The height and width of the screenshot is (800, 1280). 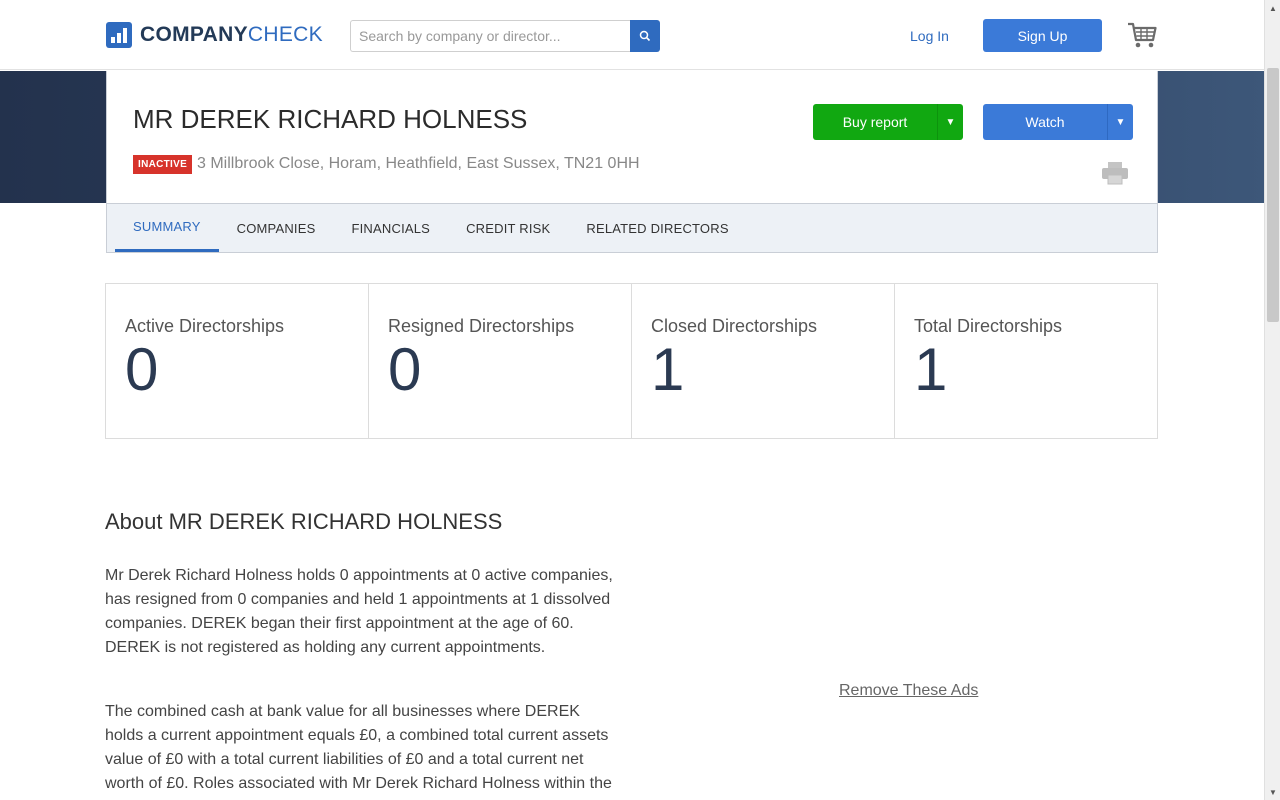 What do you see at coordinates (231, 34) in the screenshot?
I see `logo-text: COMPANYCHECK` at bounding box center [231, 34].